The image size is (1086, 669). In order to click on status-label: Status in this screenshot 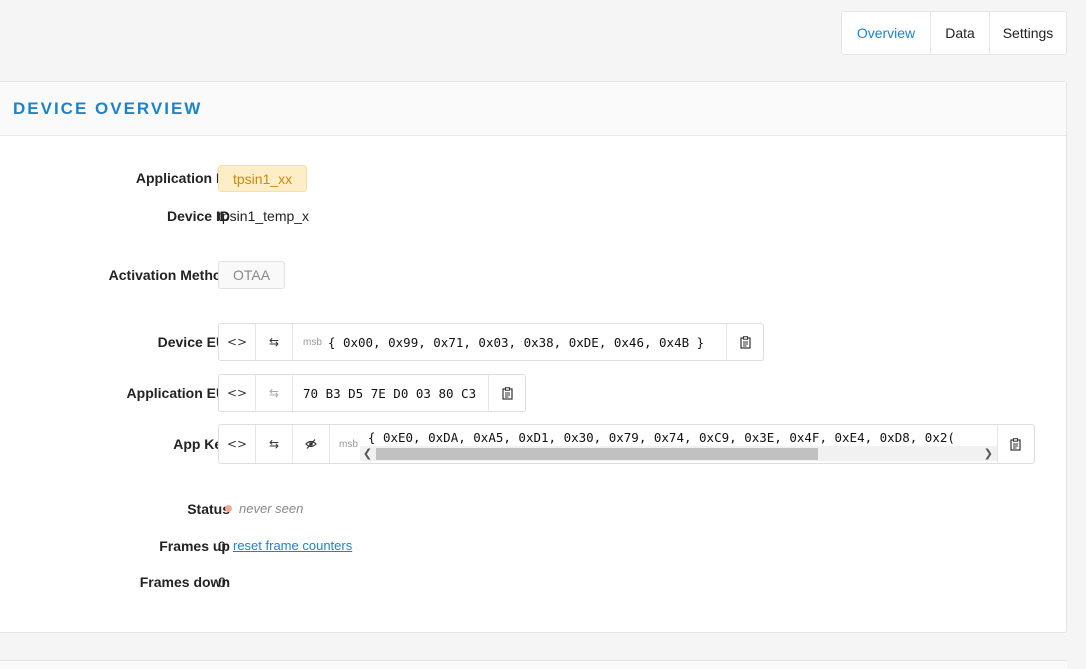, I will do `click(208, 509)`.